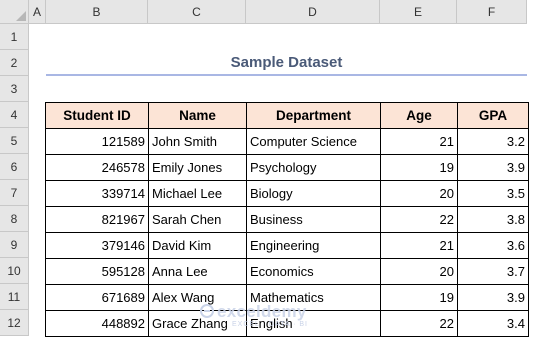 This screenshot has width=542, height=347. What do you see at coordinates (197, 167) in the screenshot?
I see `cell-name: Emily Jones` at bounding box center [197, 167].